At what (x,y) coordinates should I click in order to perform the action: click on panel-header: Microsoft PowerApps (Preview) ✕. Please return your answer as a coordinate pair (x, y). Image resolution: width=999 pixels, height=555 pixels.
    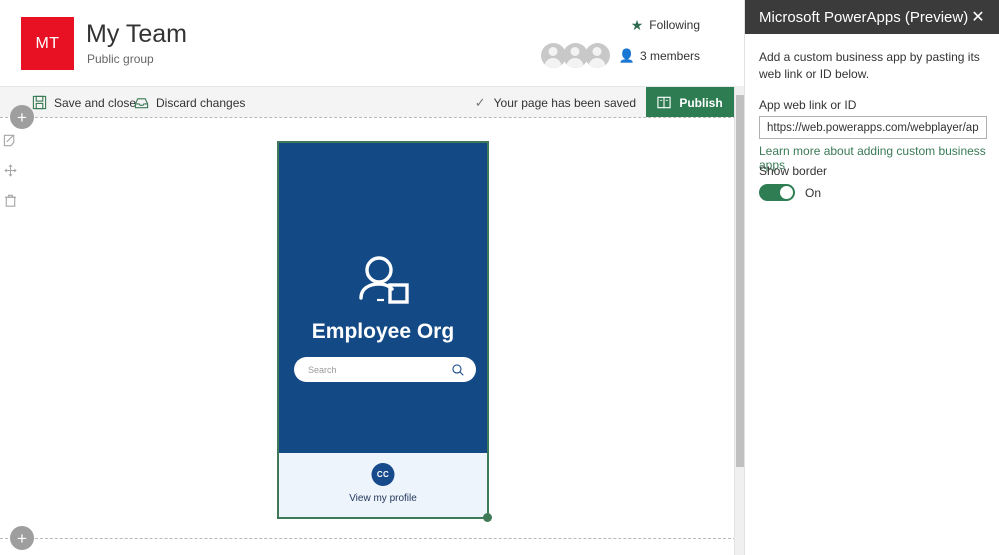
    Looking at the image, I should click on (872, 17).